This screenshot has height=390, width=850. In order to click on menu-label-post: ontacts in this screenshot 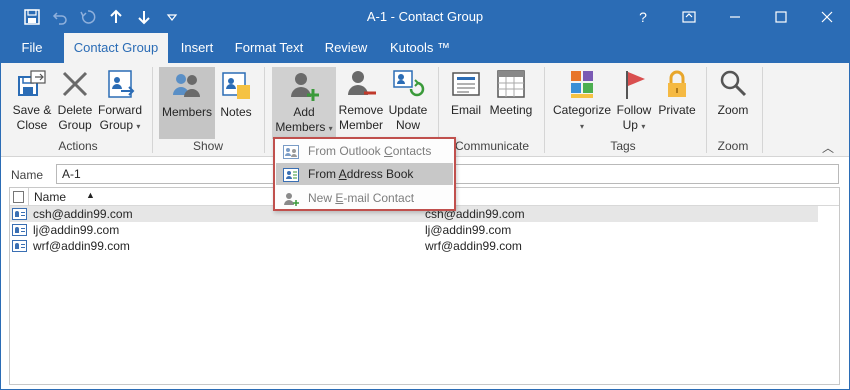, I will do `click(412, 151)`.